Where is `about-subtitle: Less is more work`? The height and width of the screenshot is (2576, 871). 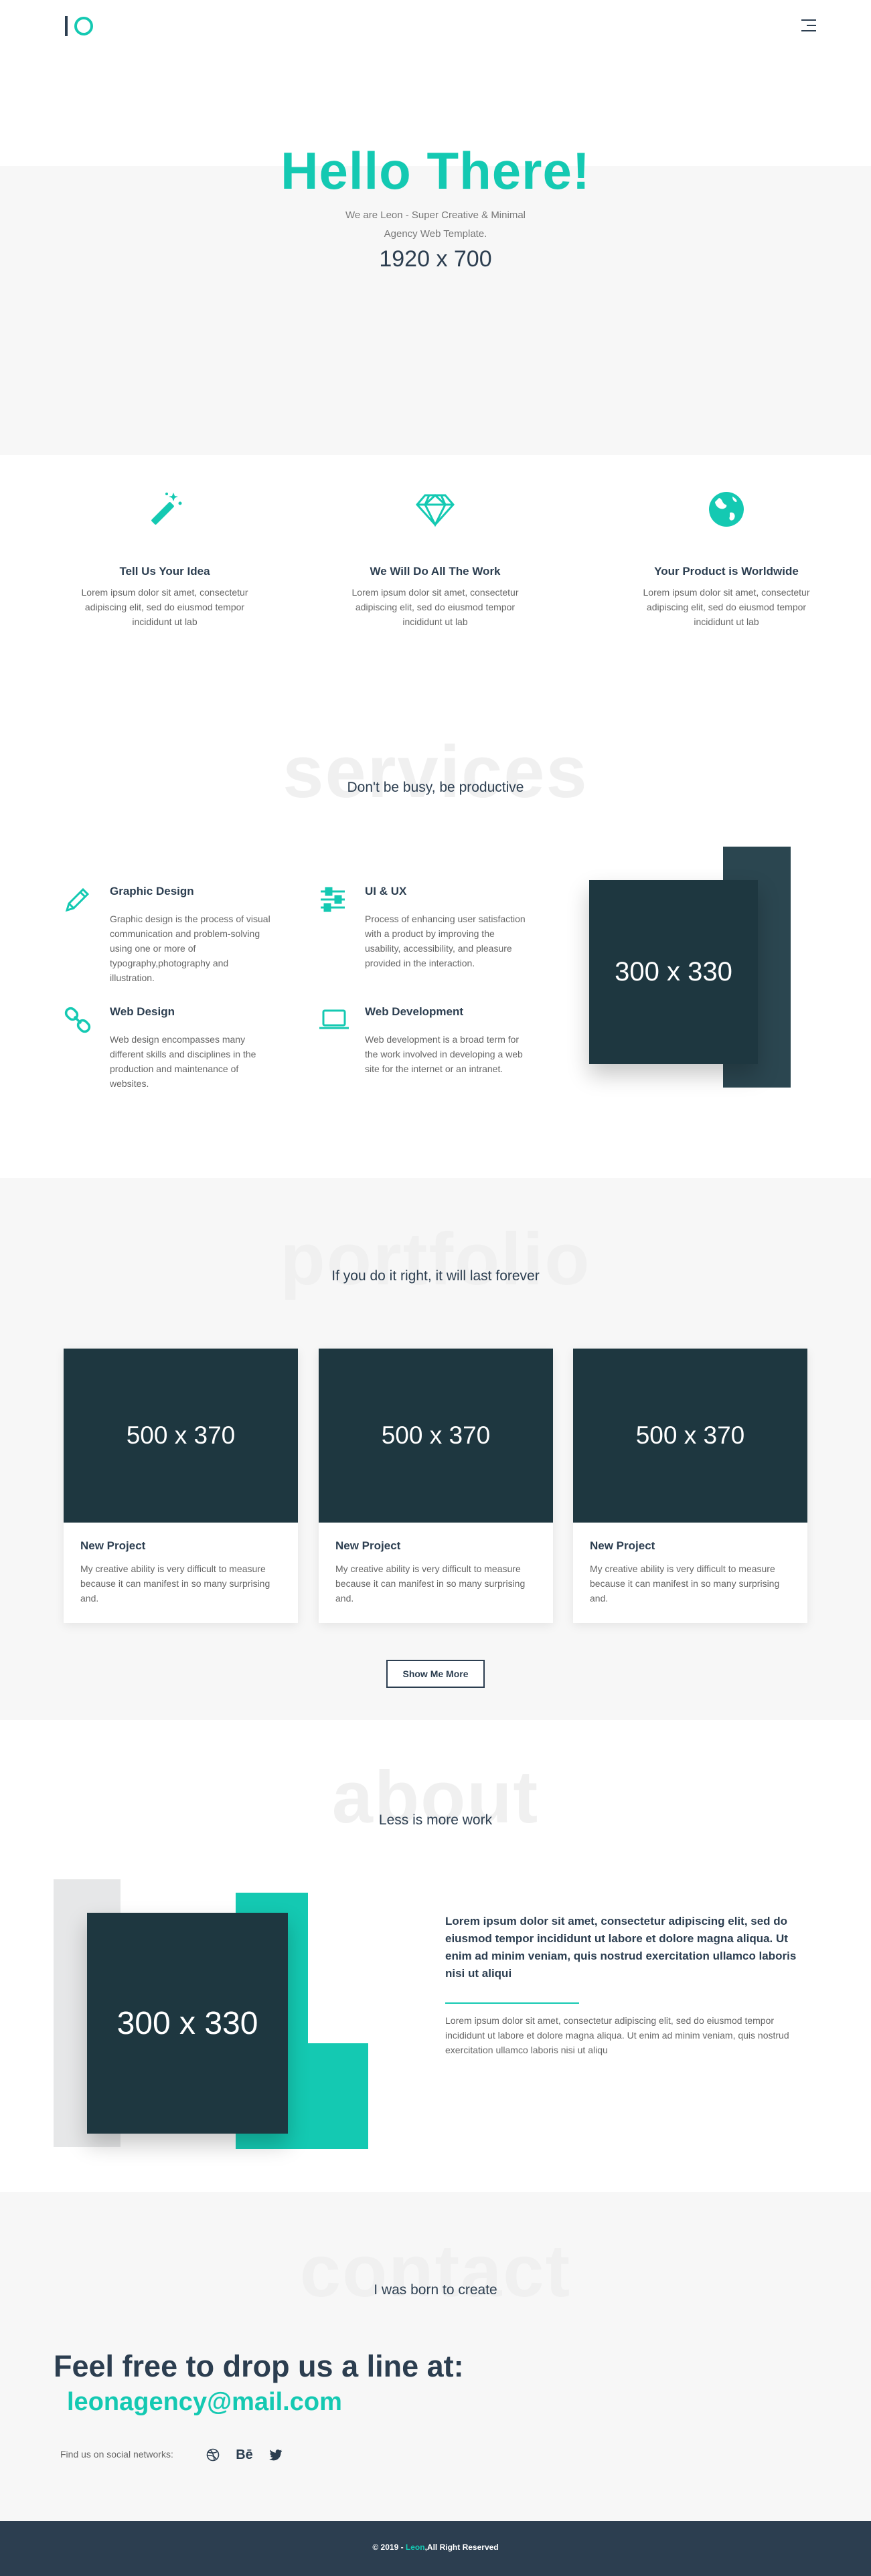 about-subtitle: Less is more work is located at coordinates (435, 1820).